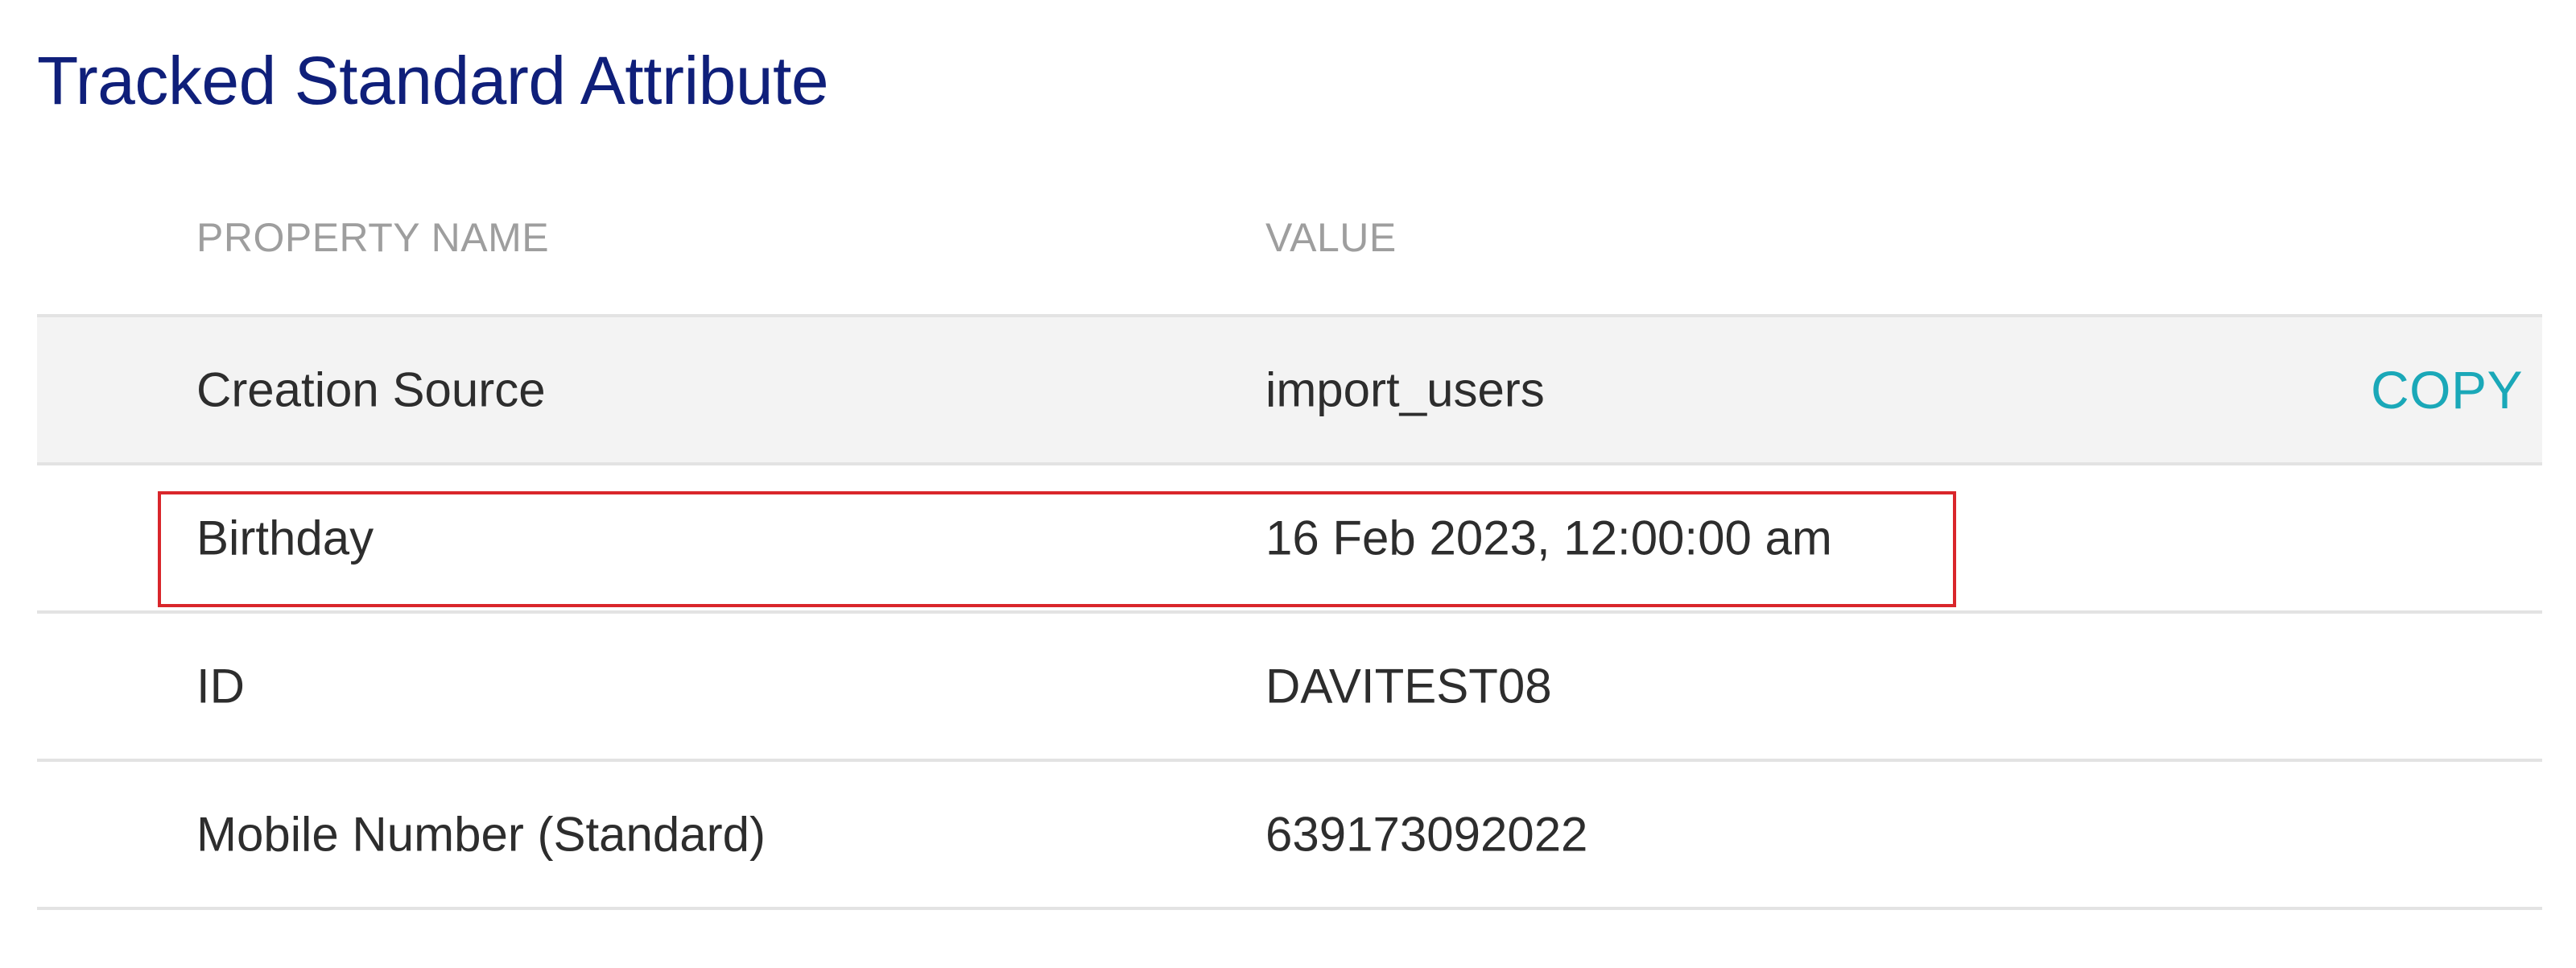 This screenshot has width=2576, height=968. I want to click on table-row: ID DAVITEST08, so click(1289, 688).